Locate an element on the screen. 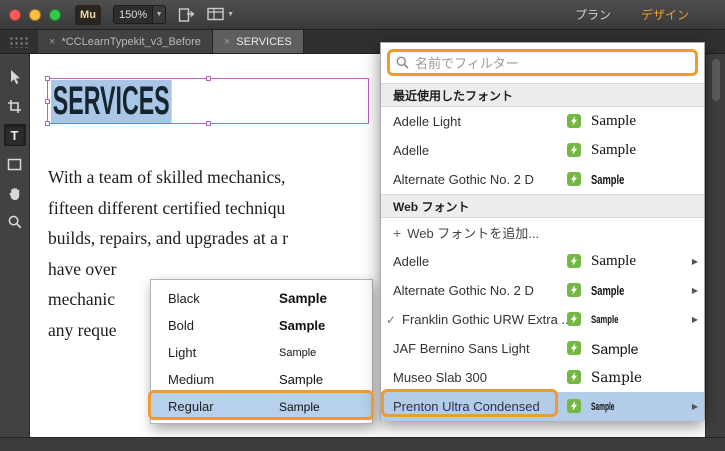  vertical-scrollbar is located at coordinates (716, 80).